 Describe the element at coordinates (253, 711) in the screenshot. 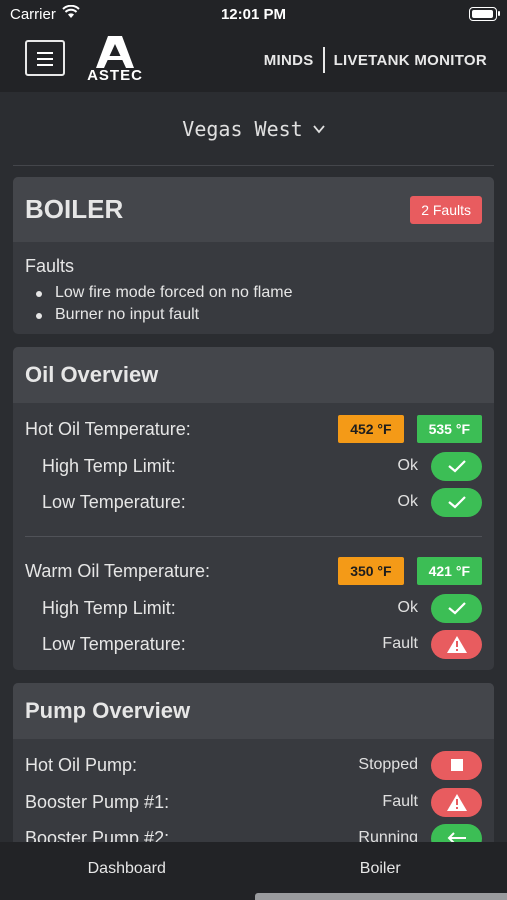

I see `pump-overview-header: Pump Overview` at that location.